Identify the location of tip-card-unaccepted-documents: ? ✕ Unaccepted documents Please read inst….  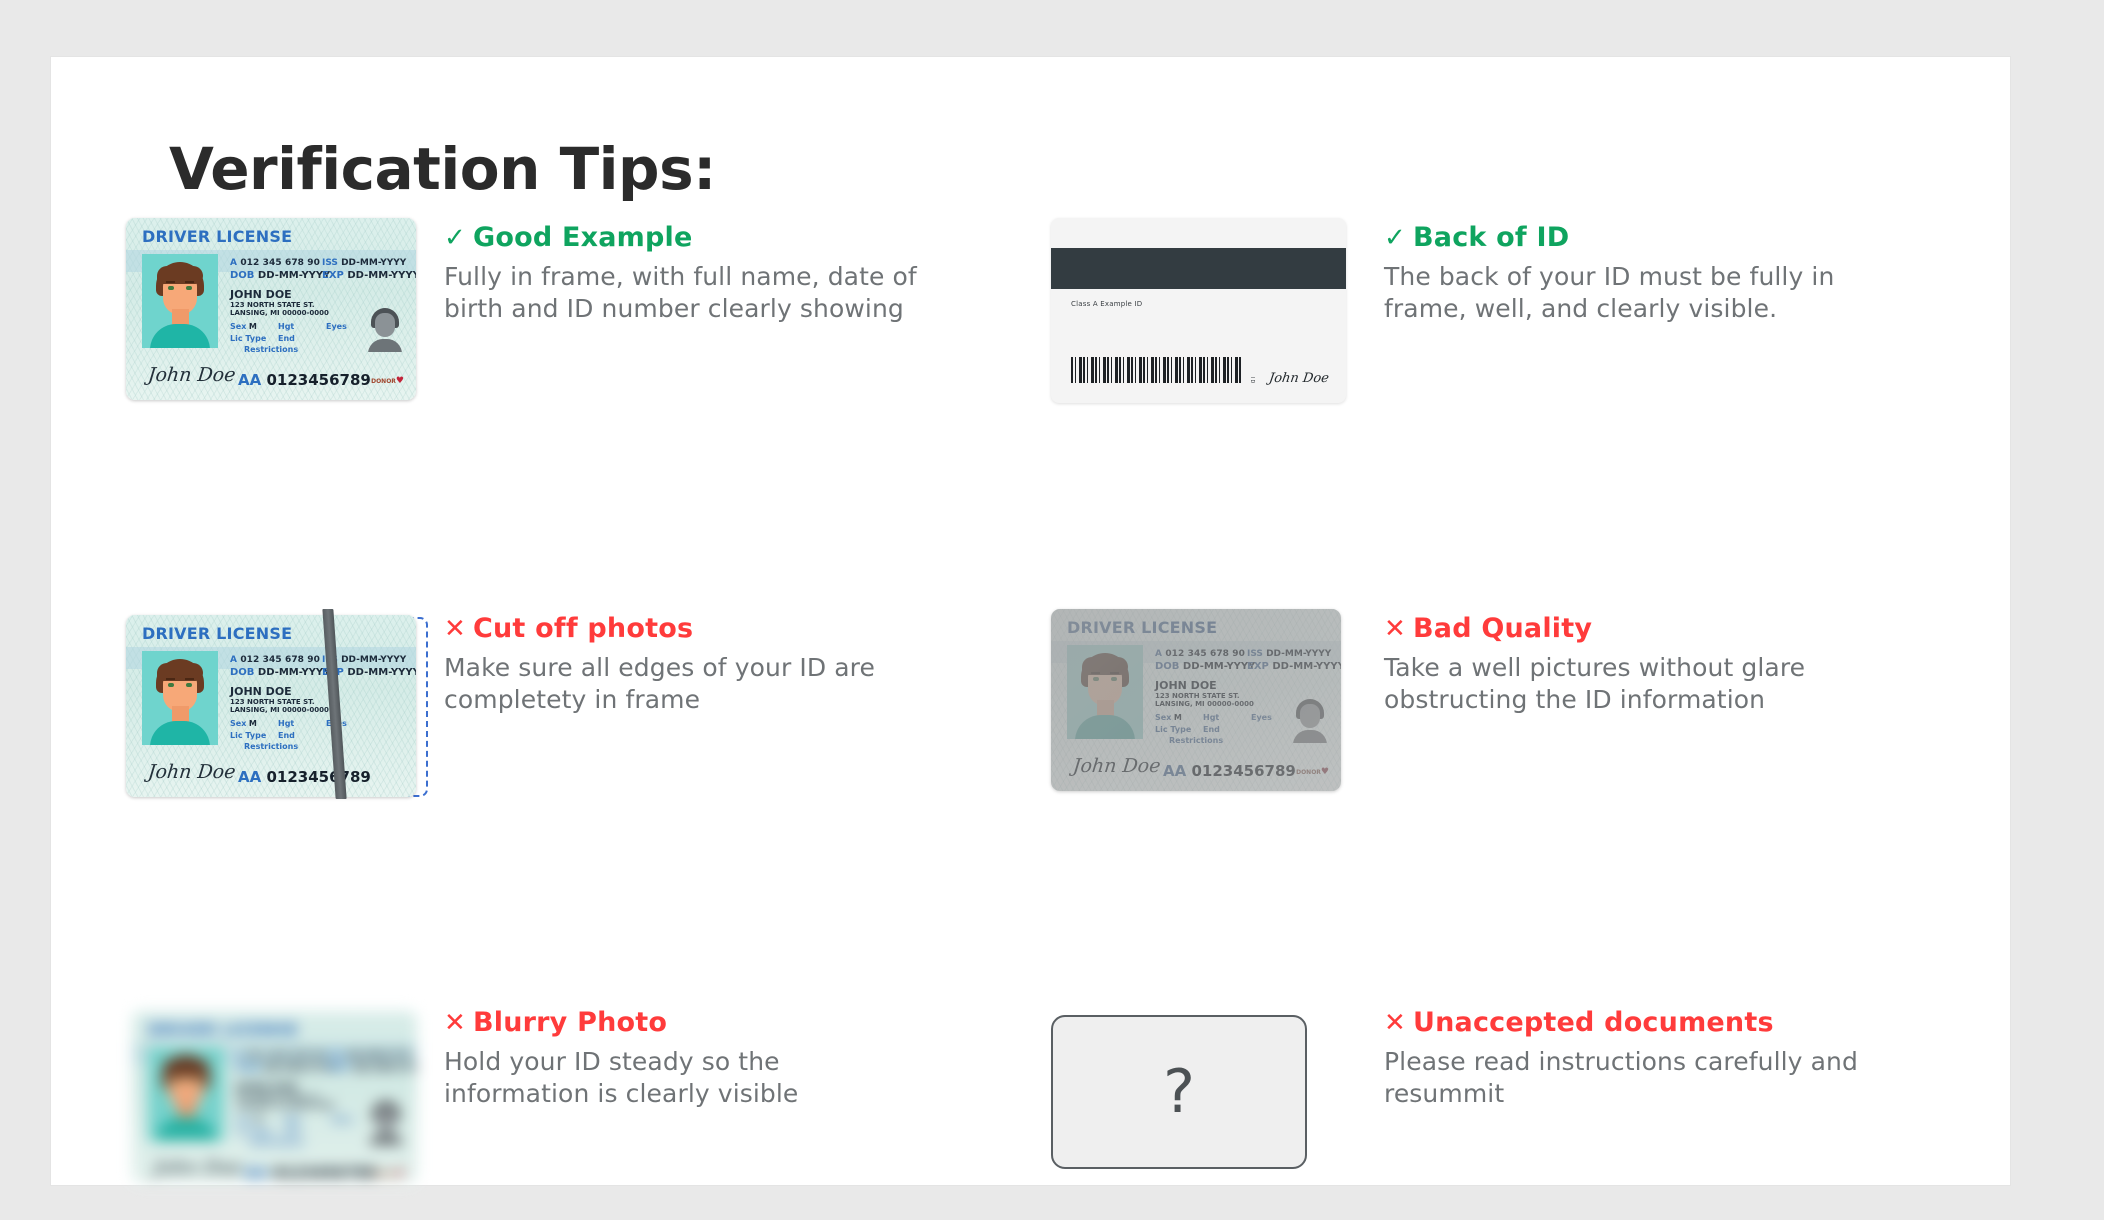
(1513, 1100).